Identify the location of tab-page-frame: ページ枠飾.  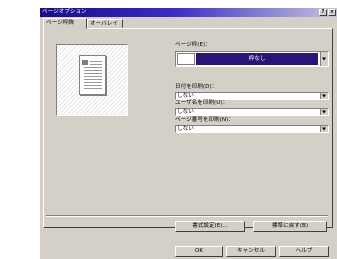
(65, 23).